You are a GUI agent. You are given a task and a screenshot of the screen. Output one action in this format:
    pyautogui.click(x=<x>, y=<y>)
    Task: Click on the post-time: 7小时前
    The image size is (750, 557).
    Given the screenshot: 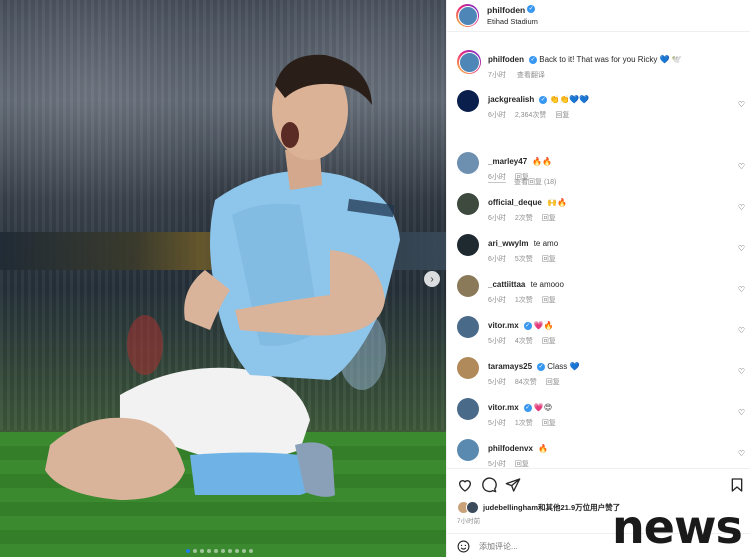 What is the action you would take?
    pyautogui.click(x=469, y=521)
    